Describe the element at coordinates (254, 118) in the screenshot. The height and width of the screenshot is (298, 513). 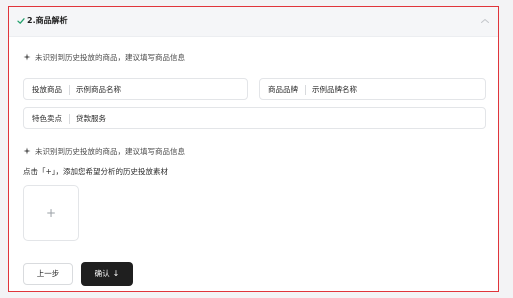
I see `features-field: 特色卖点 贷款服务` at that location.